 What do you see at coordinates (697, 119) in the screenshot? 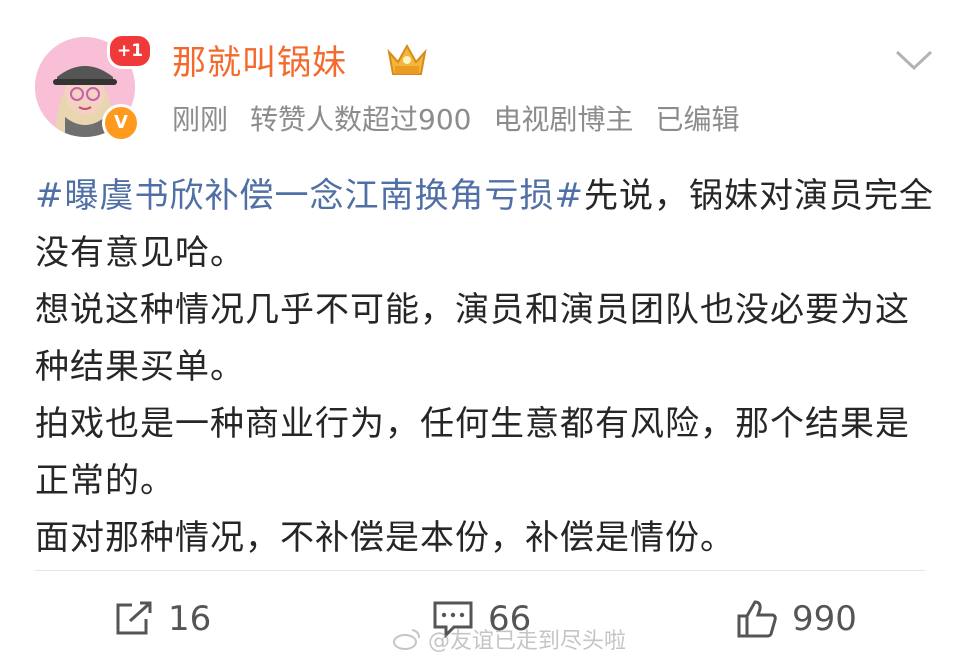
I see `edited-label: 已编辑` at bounding box center [697, 119].